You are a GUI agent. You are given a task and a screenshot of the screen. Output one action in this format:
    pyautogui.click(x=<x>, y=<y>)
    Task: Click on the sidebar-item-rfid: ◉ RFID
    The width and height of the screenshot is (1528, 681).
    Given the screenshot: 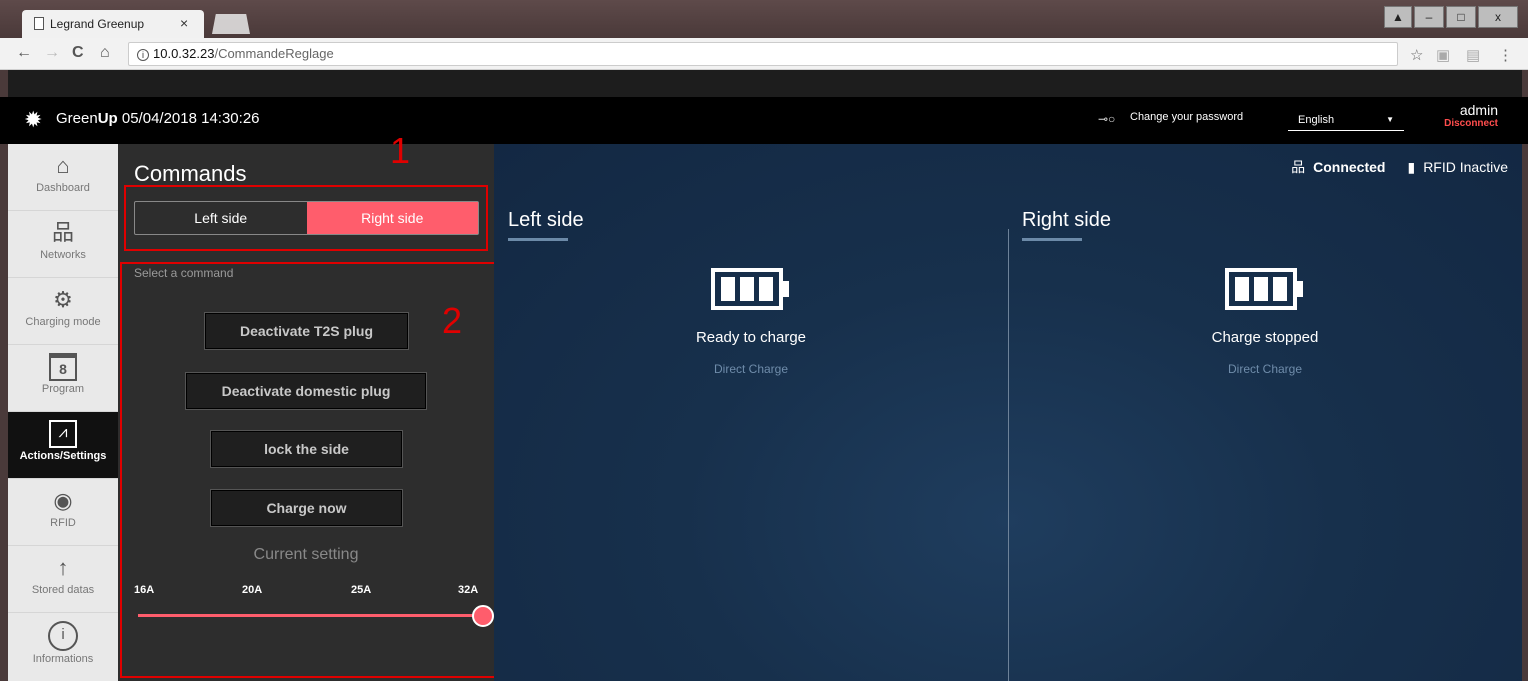 What is the action you would take?
    pyautogui.click(x=63, y=512)
    